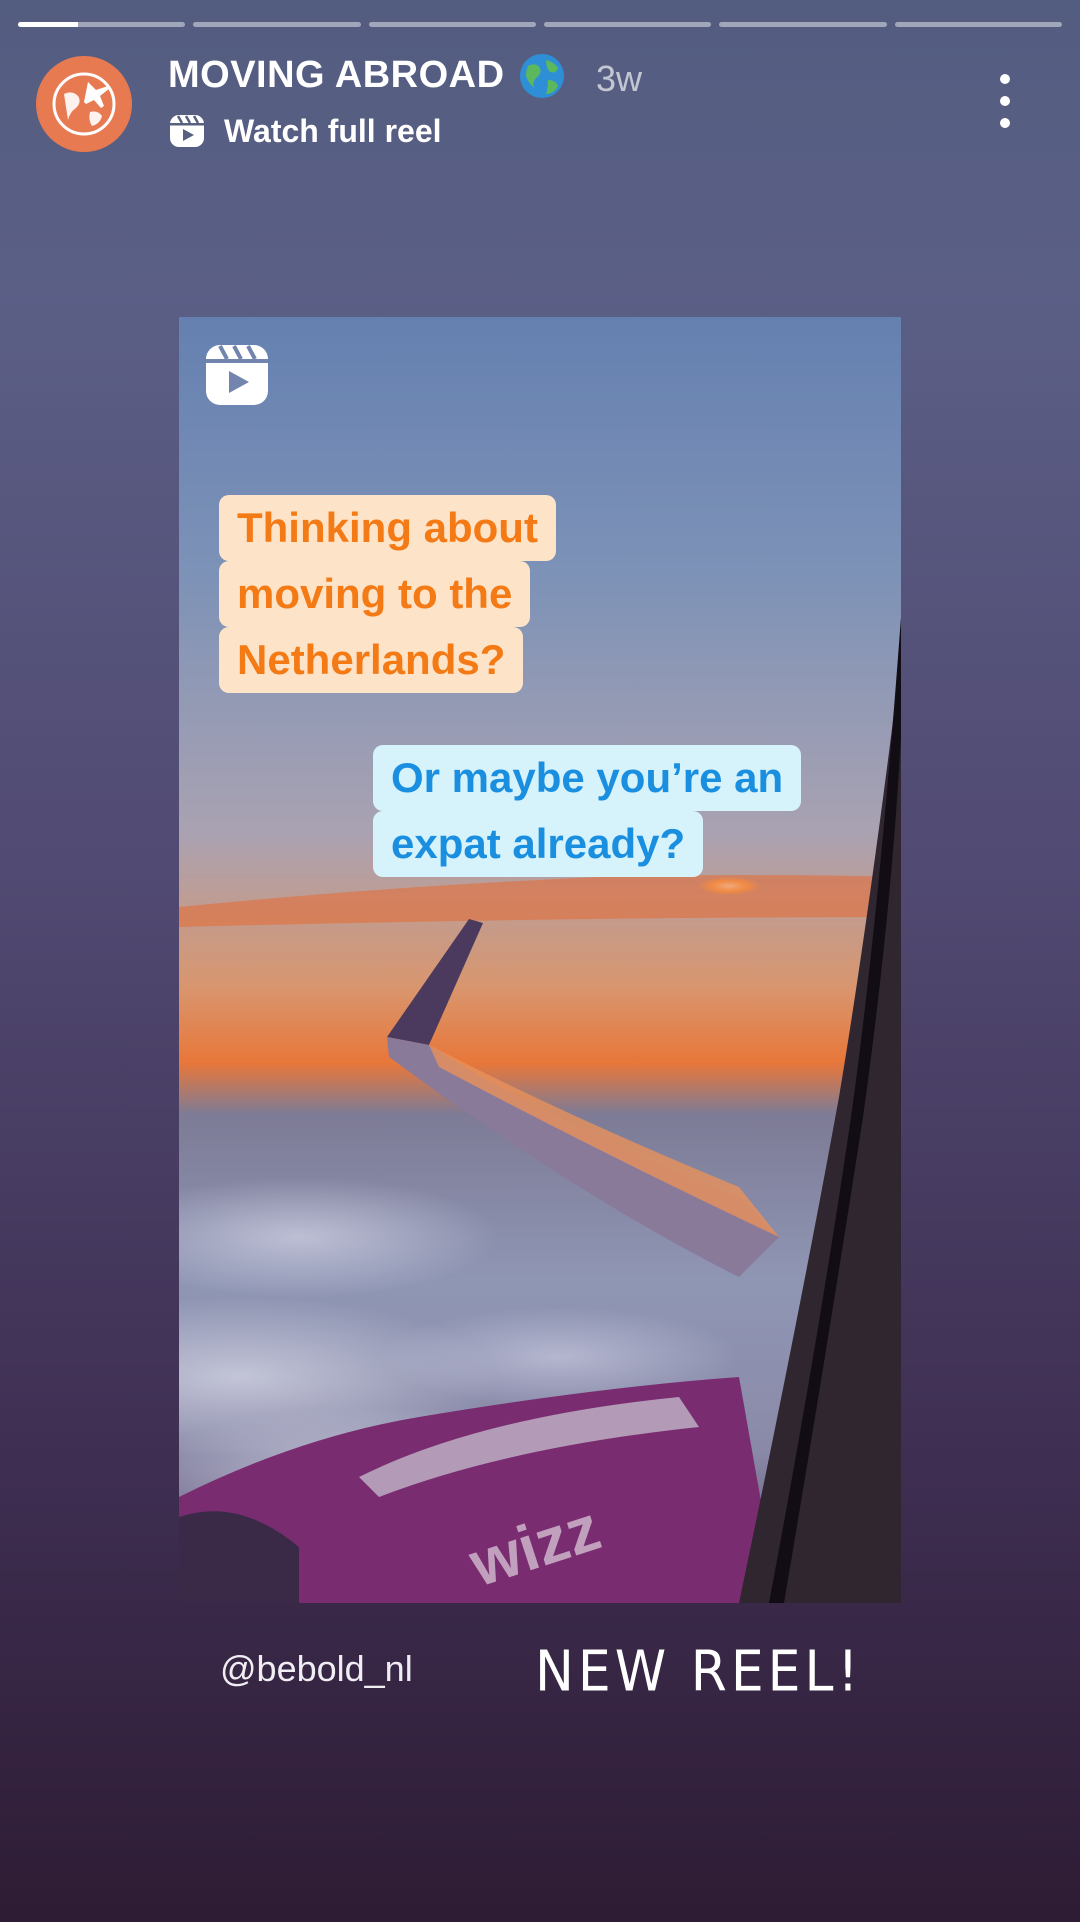 The width and height of the screenshot is (1080, 1922). I want to click on watch-full-reel-label: Watch full reel, so click(333, 130).